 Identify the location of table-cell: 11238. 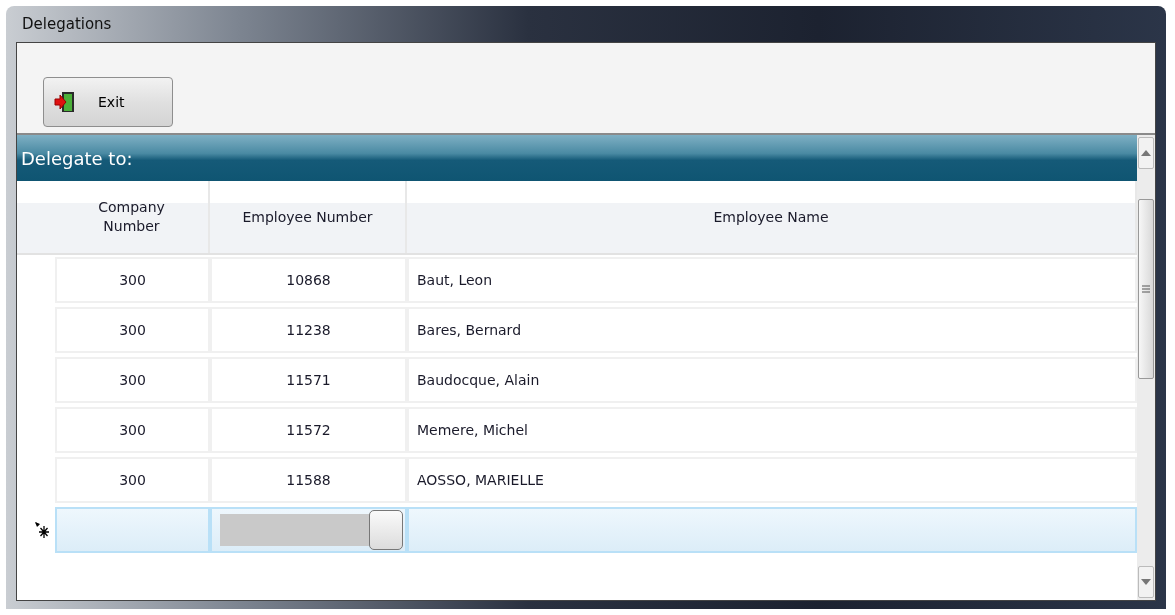
(308, 330).